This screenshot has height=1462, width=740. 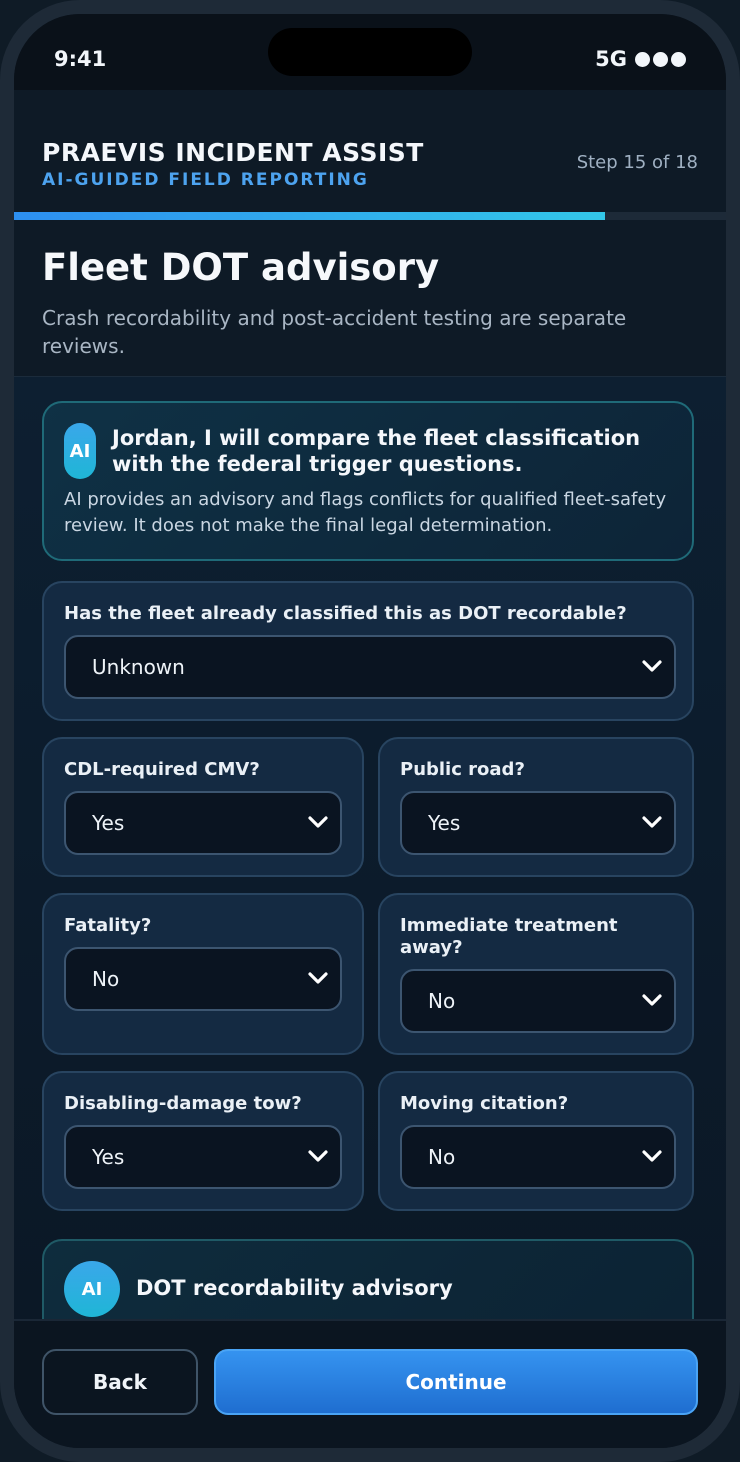 What do you see at coordinates (456, 1382) in the screenshot?
I see `continue-button: Continue` at bounding box center [456, 1382].